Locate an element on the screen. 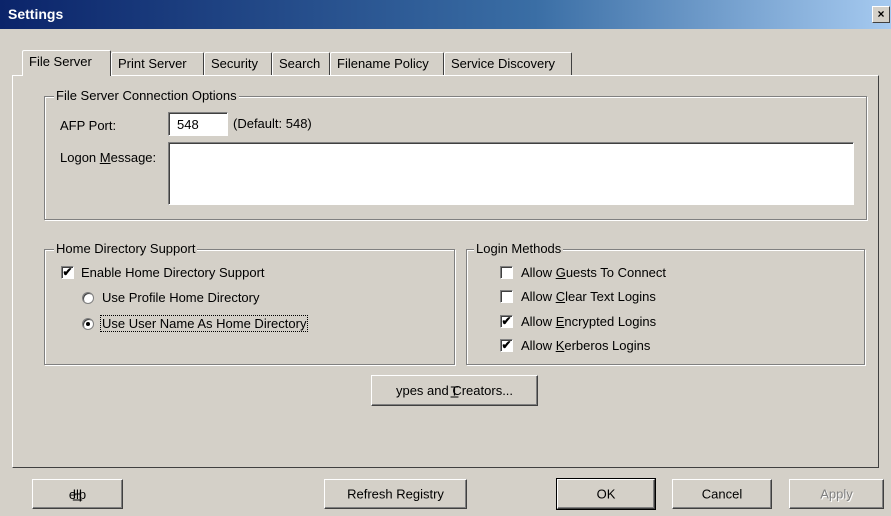 Image resolution: width=891 pixels, height=516 pixels. radio-username-home-dir is located at coordinates (88, 324).